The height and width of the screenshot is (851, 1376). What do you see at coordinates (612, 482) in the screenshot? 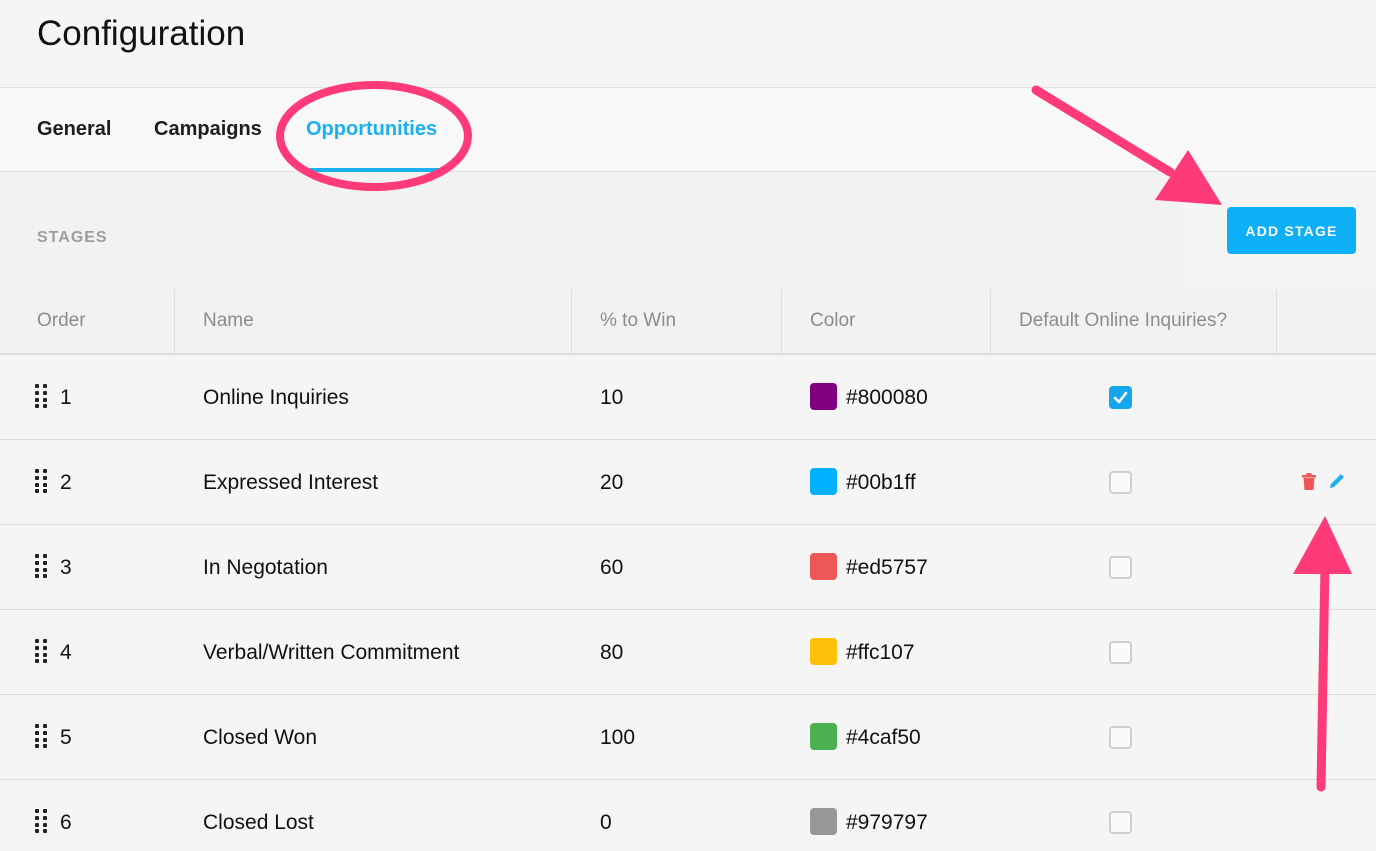
I see `row-win-percent: 20` at bounding box center [612, 482].